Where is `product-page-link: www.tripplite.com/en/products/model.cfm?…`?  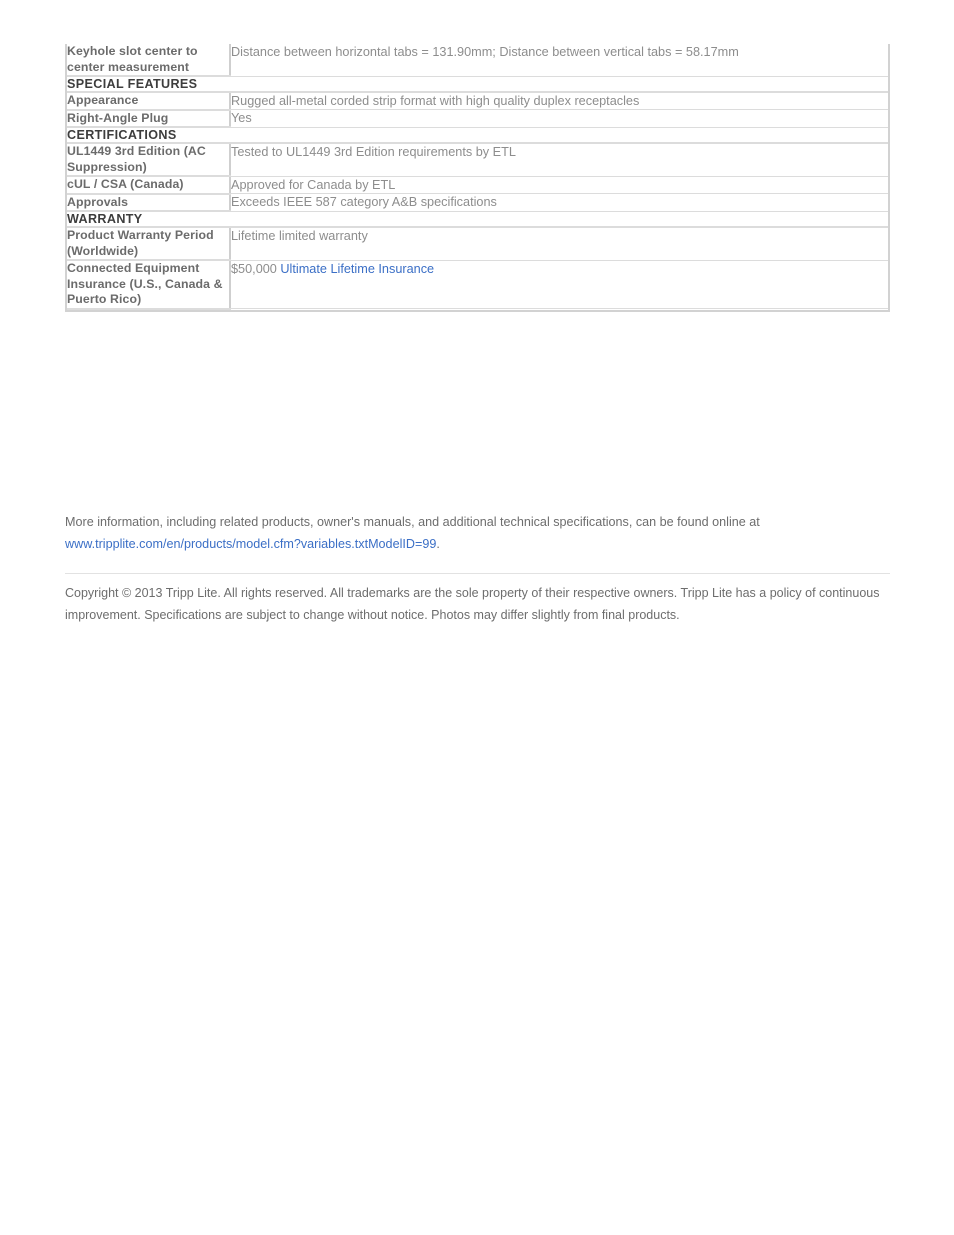 product-page-link: www.tripplite.com/en/products/model.cfm?… is located at coordinates (250, 544).